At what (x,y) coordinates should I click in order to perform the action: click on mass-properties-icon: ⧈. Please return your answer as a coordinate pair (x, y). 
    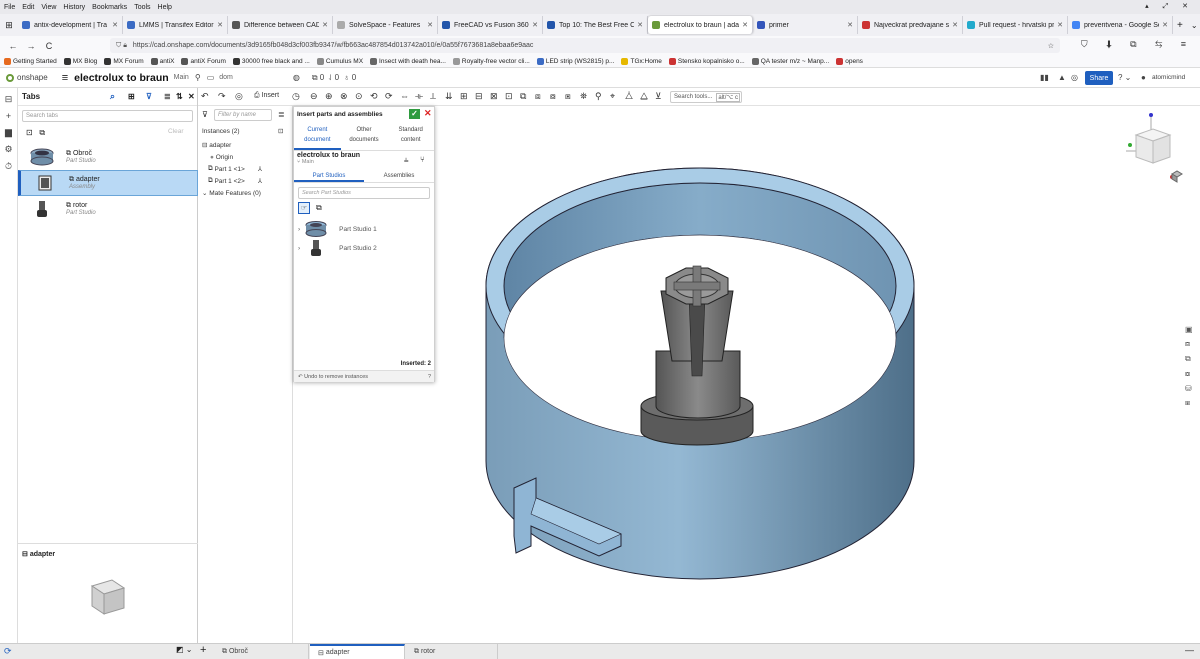
    Looking at the image, I should click on (1191, 344).